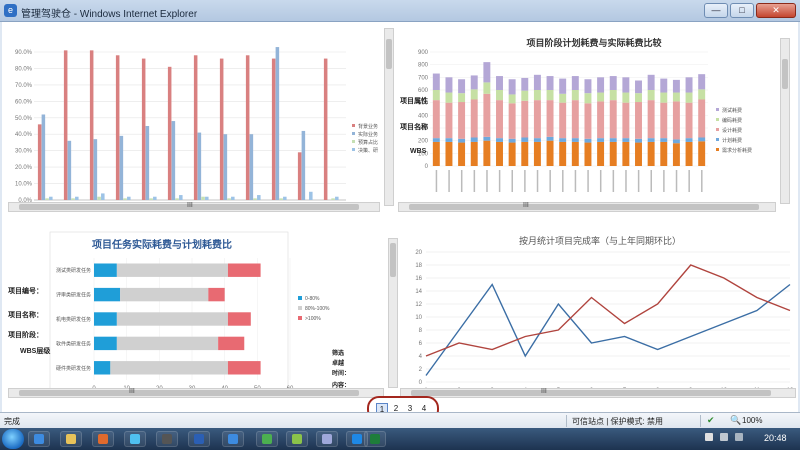  I want to click on terminal-icon-glyph, so click(167, 439).